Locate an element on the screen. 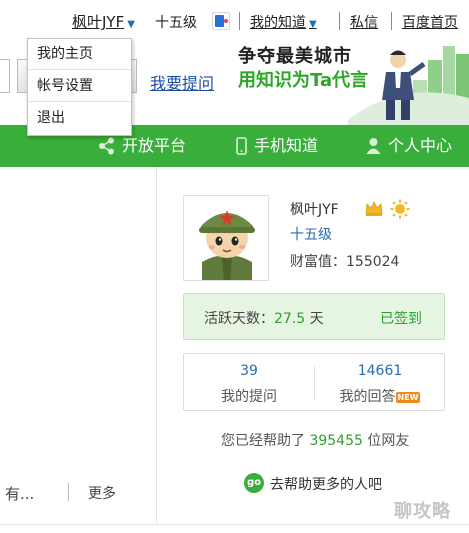 The height and width of the screenshot is (533, 469). my-knowledge-menu: 我的知道 ▼ is located at coordinates (283, 22).